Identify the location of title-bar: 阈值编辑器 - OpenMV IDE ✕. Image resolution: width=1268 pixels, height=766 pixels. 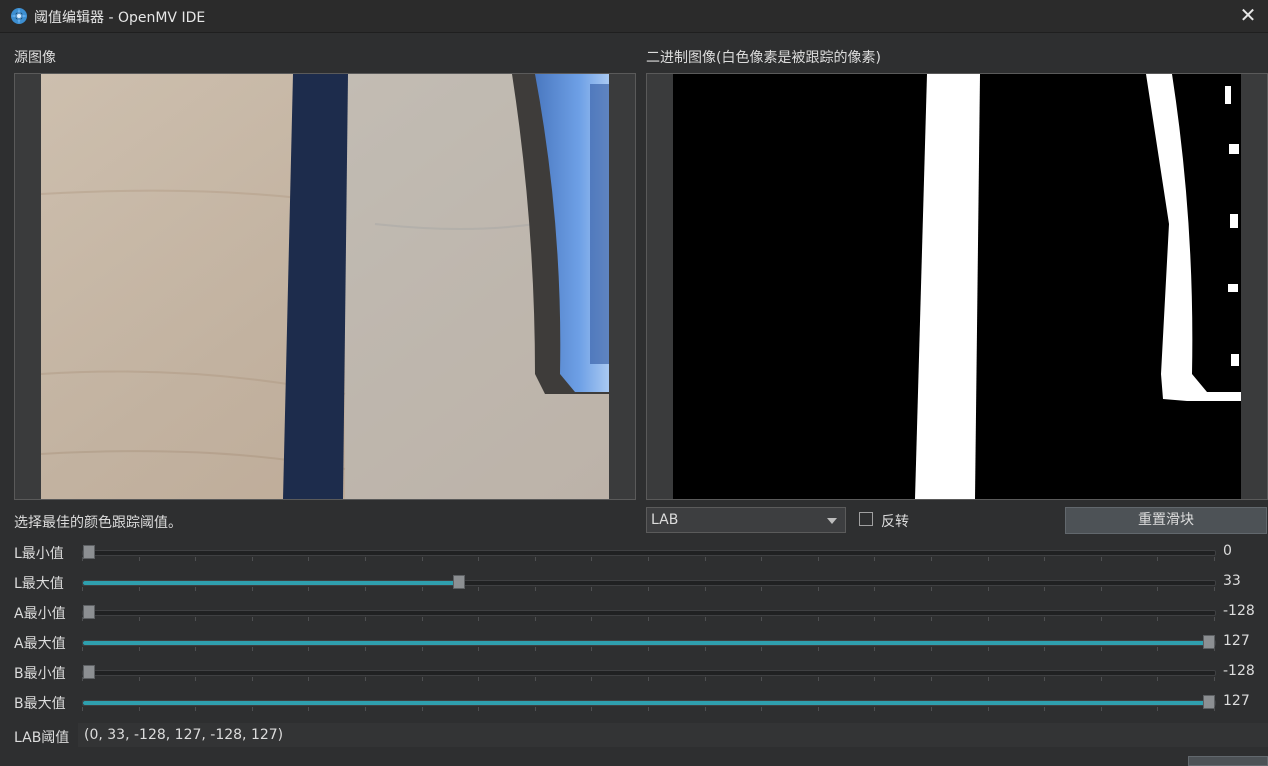
(634, 16).